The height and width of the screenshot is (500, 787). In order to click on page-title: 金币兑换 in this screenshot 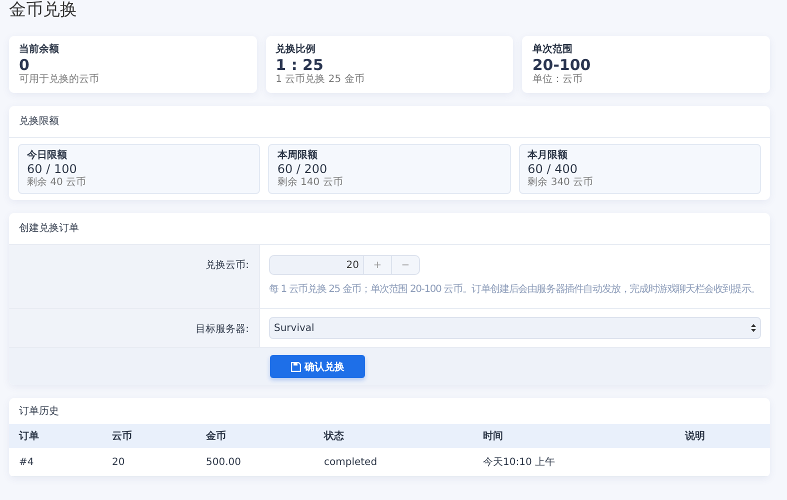, I will do `click(43, 10)`.